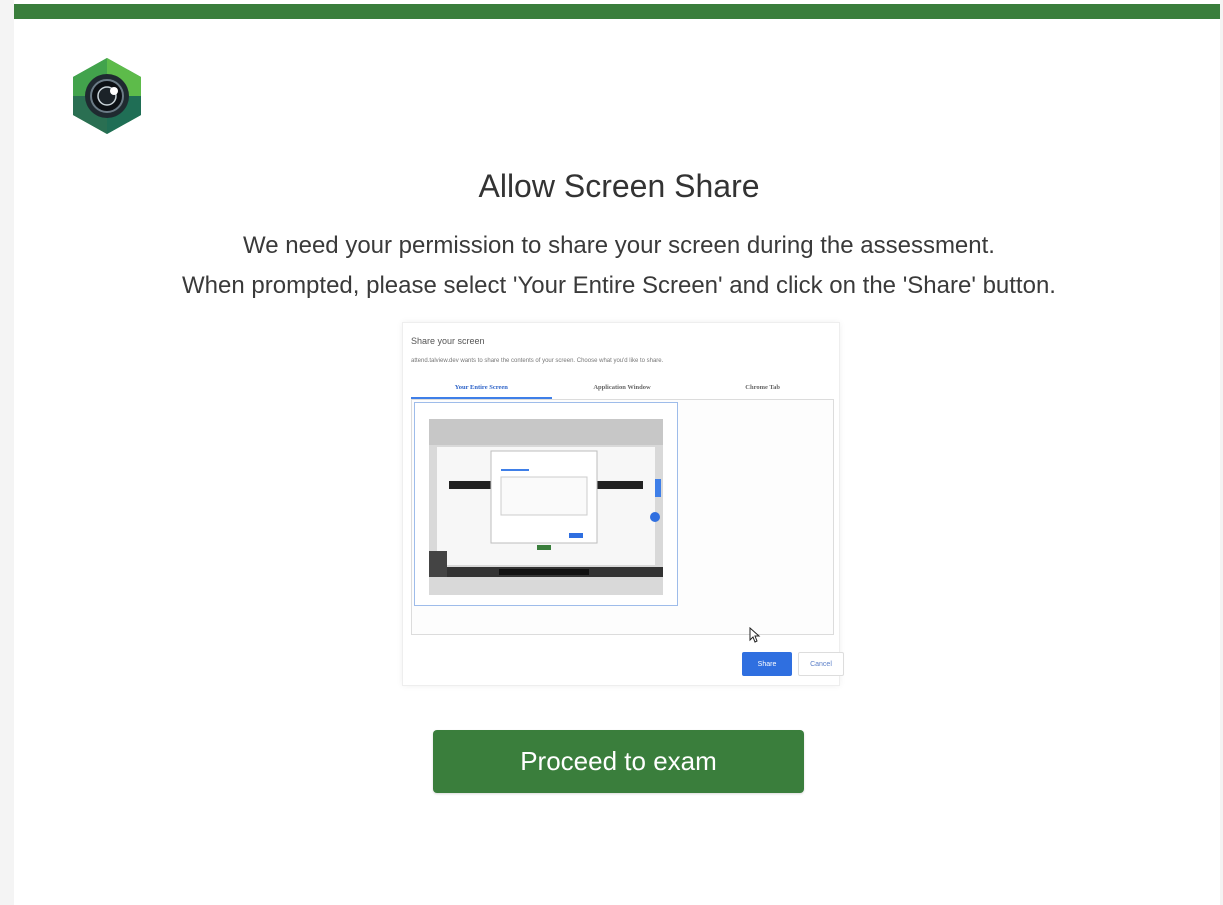  I want to click on tab-chrome-tab: Chrome Tab, so click(763, 387).